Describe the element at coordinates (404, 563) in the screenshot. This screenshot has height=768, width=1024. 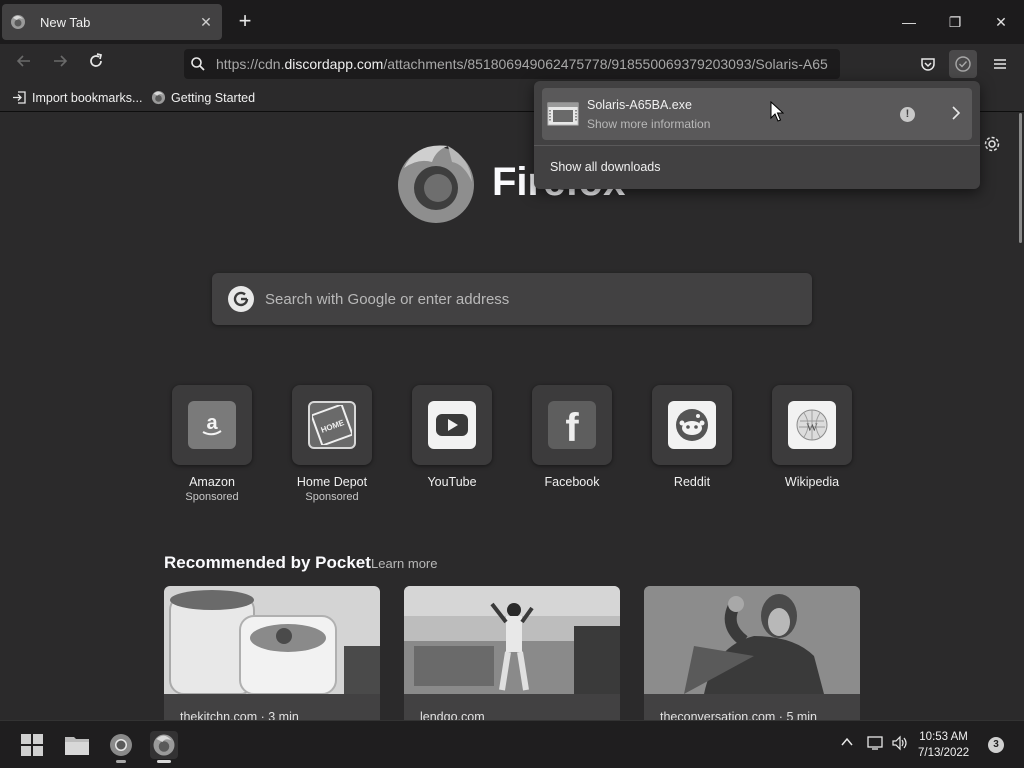
I see `pocket-learn-more-link: Learn more` at that location.